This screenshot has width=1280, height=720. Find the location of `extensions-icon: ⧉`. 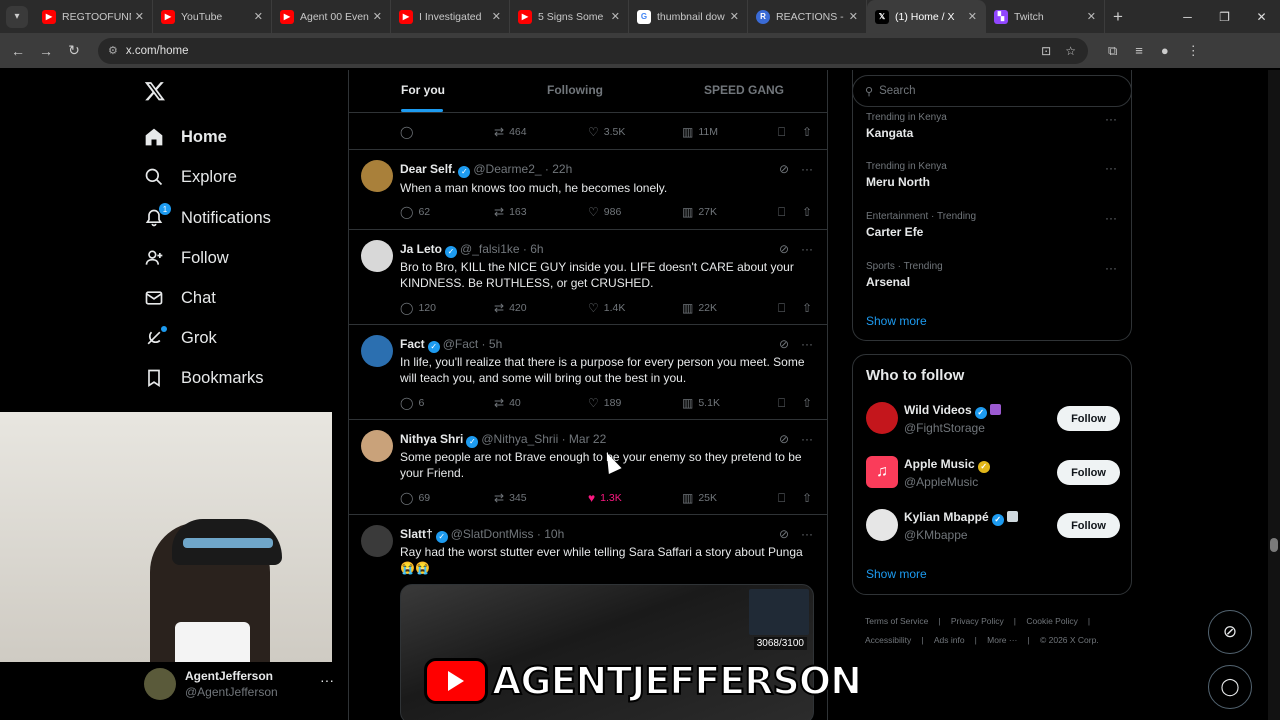

extensions-icon: ⧉ is located at coordinates (1112, 51).